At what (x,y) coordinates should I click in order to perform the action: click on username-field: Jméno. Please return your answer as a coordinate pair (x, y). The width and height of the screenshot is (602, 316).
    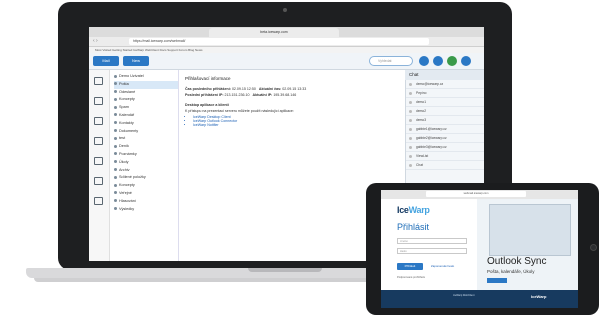
    Looking at the image, I should click on (432, 241).